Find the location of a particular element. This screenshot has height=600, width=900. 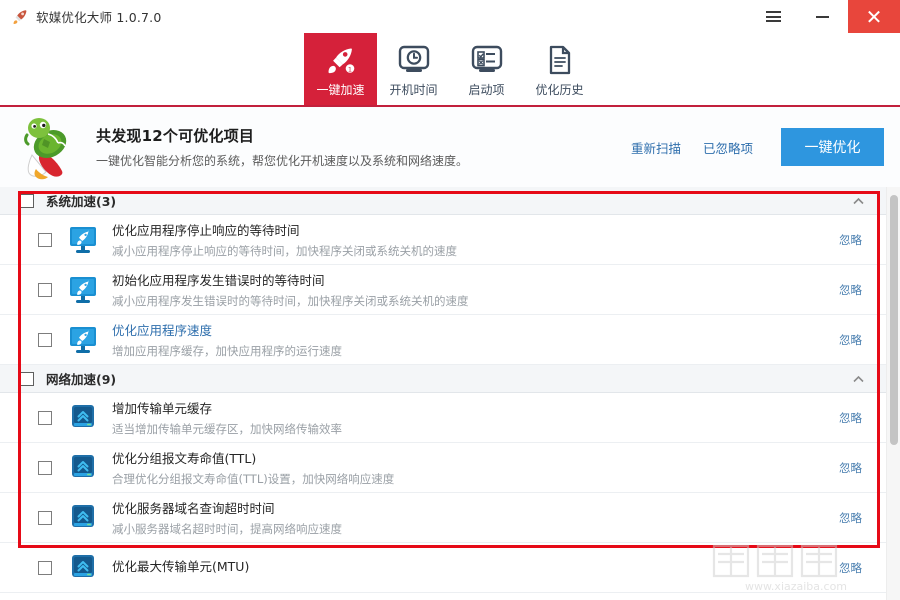

item-title: 优化应用程序停止响应的等待时间 is located at coordinates (206, 230).